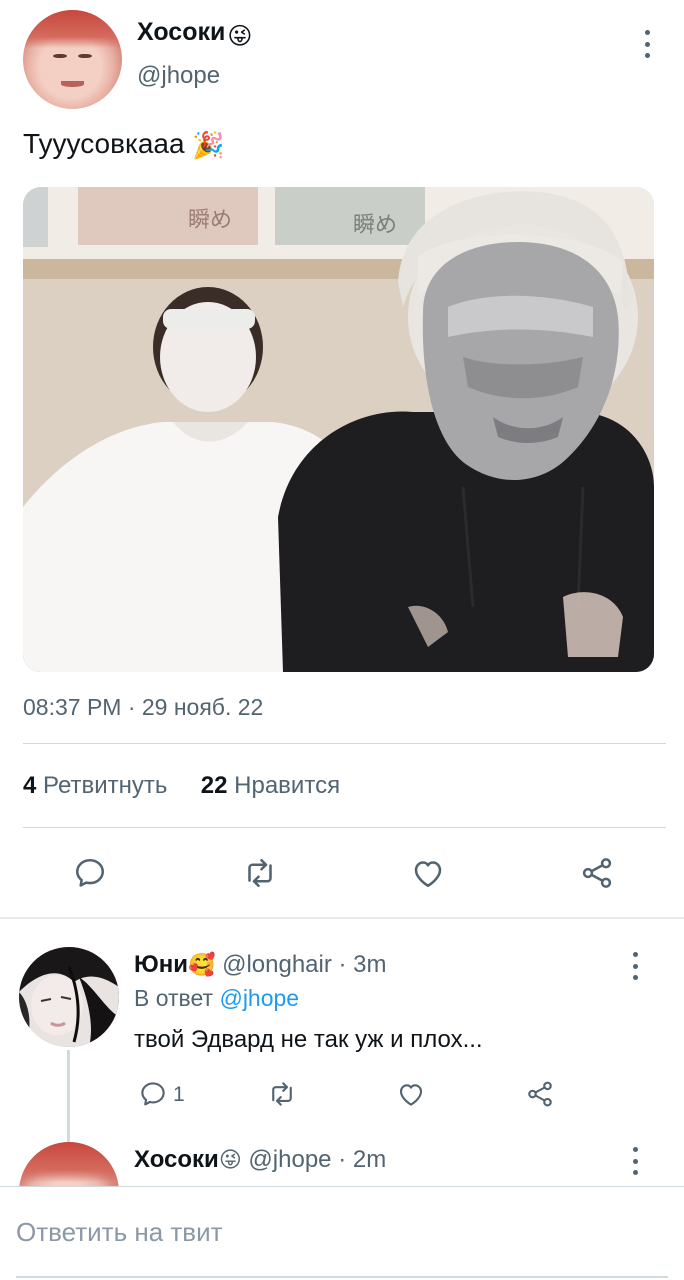 The image size is (684, 1280). Describe the element at coordinates (230, 1161) in the screenshot. I see `reply2-author-emoji: 😜` at that location.